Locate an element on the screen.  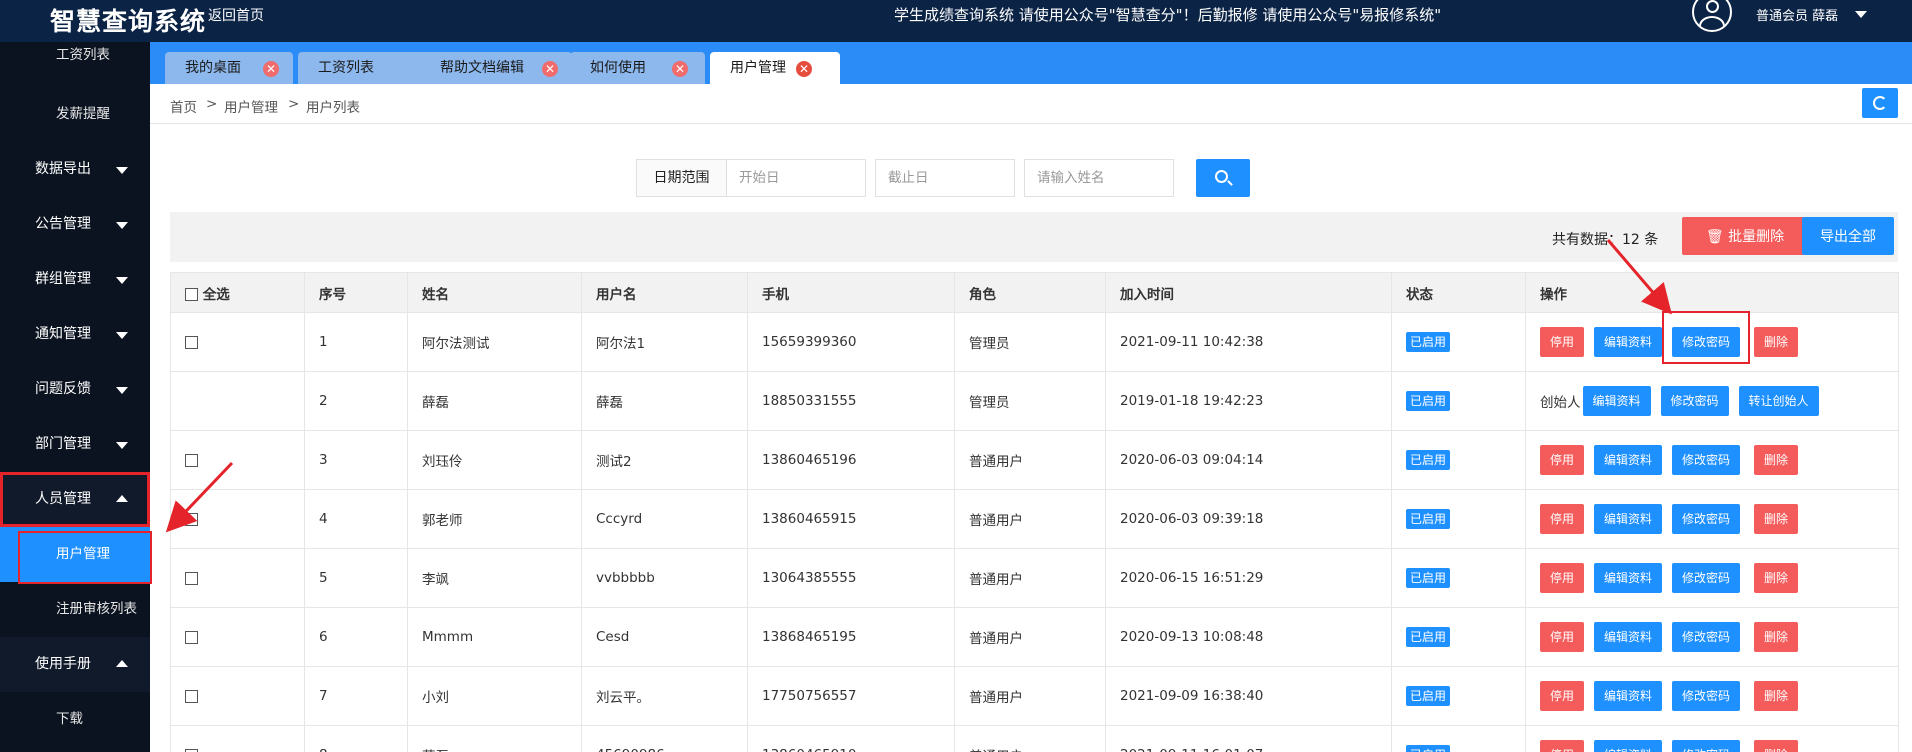
search-button is located at coordinates (1223, 178).